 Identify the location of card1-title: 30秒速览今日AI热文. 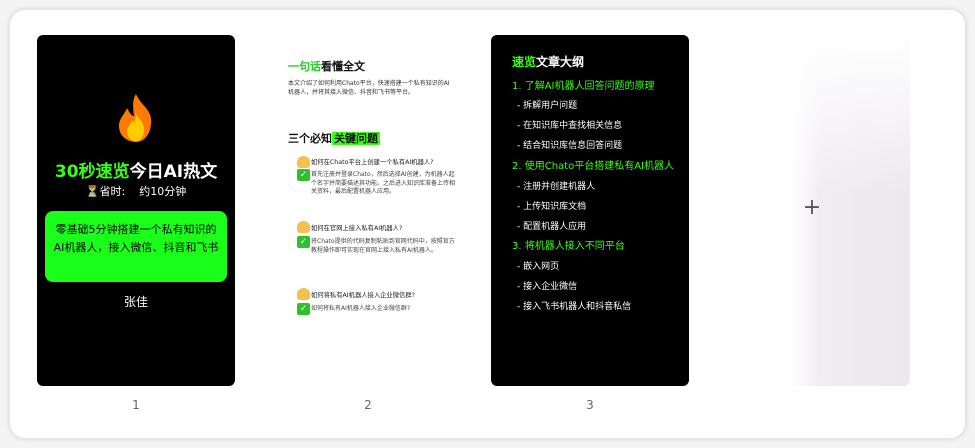
(136, 169).